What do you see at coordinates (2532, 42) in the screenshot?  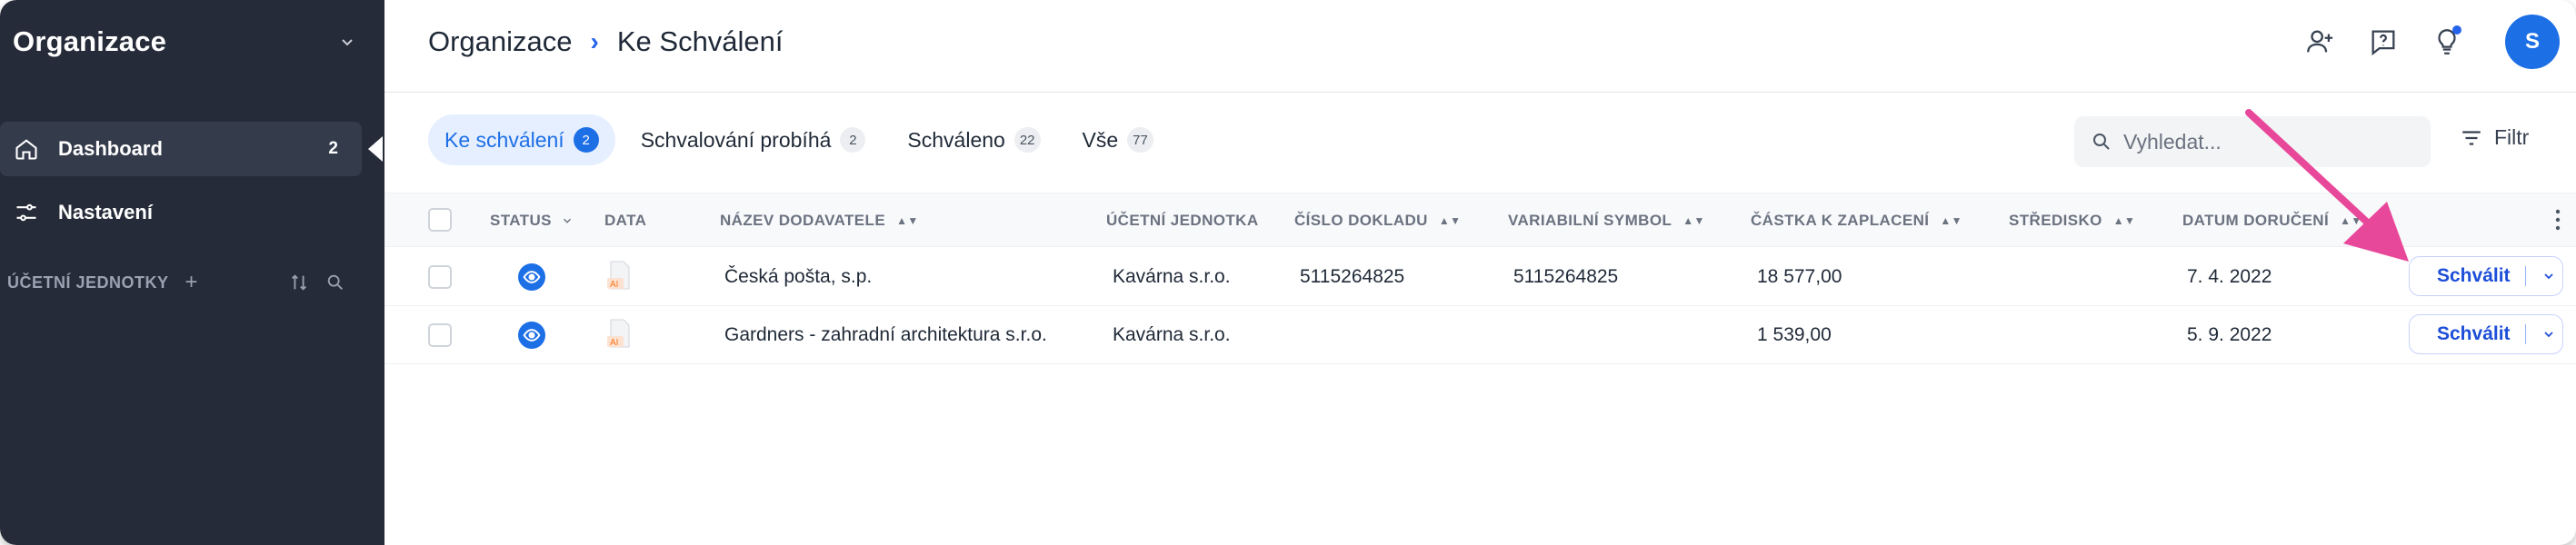 I see `avatar: S` at bounding box center [2532, 42].